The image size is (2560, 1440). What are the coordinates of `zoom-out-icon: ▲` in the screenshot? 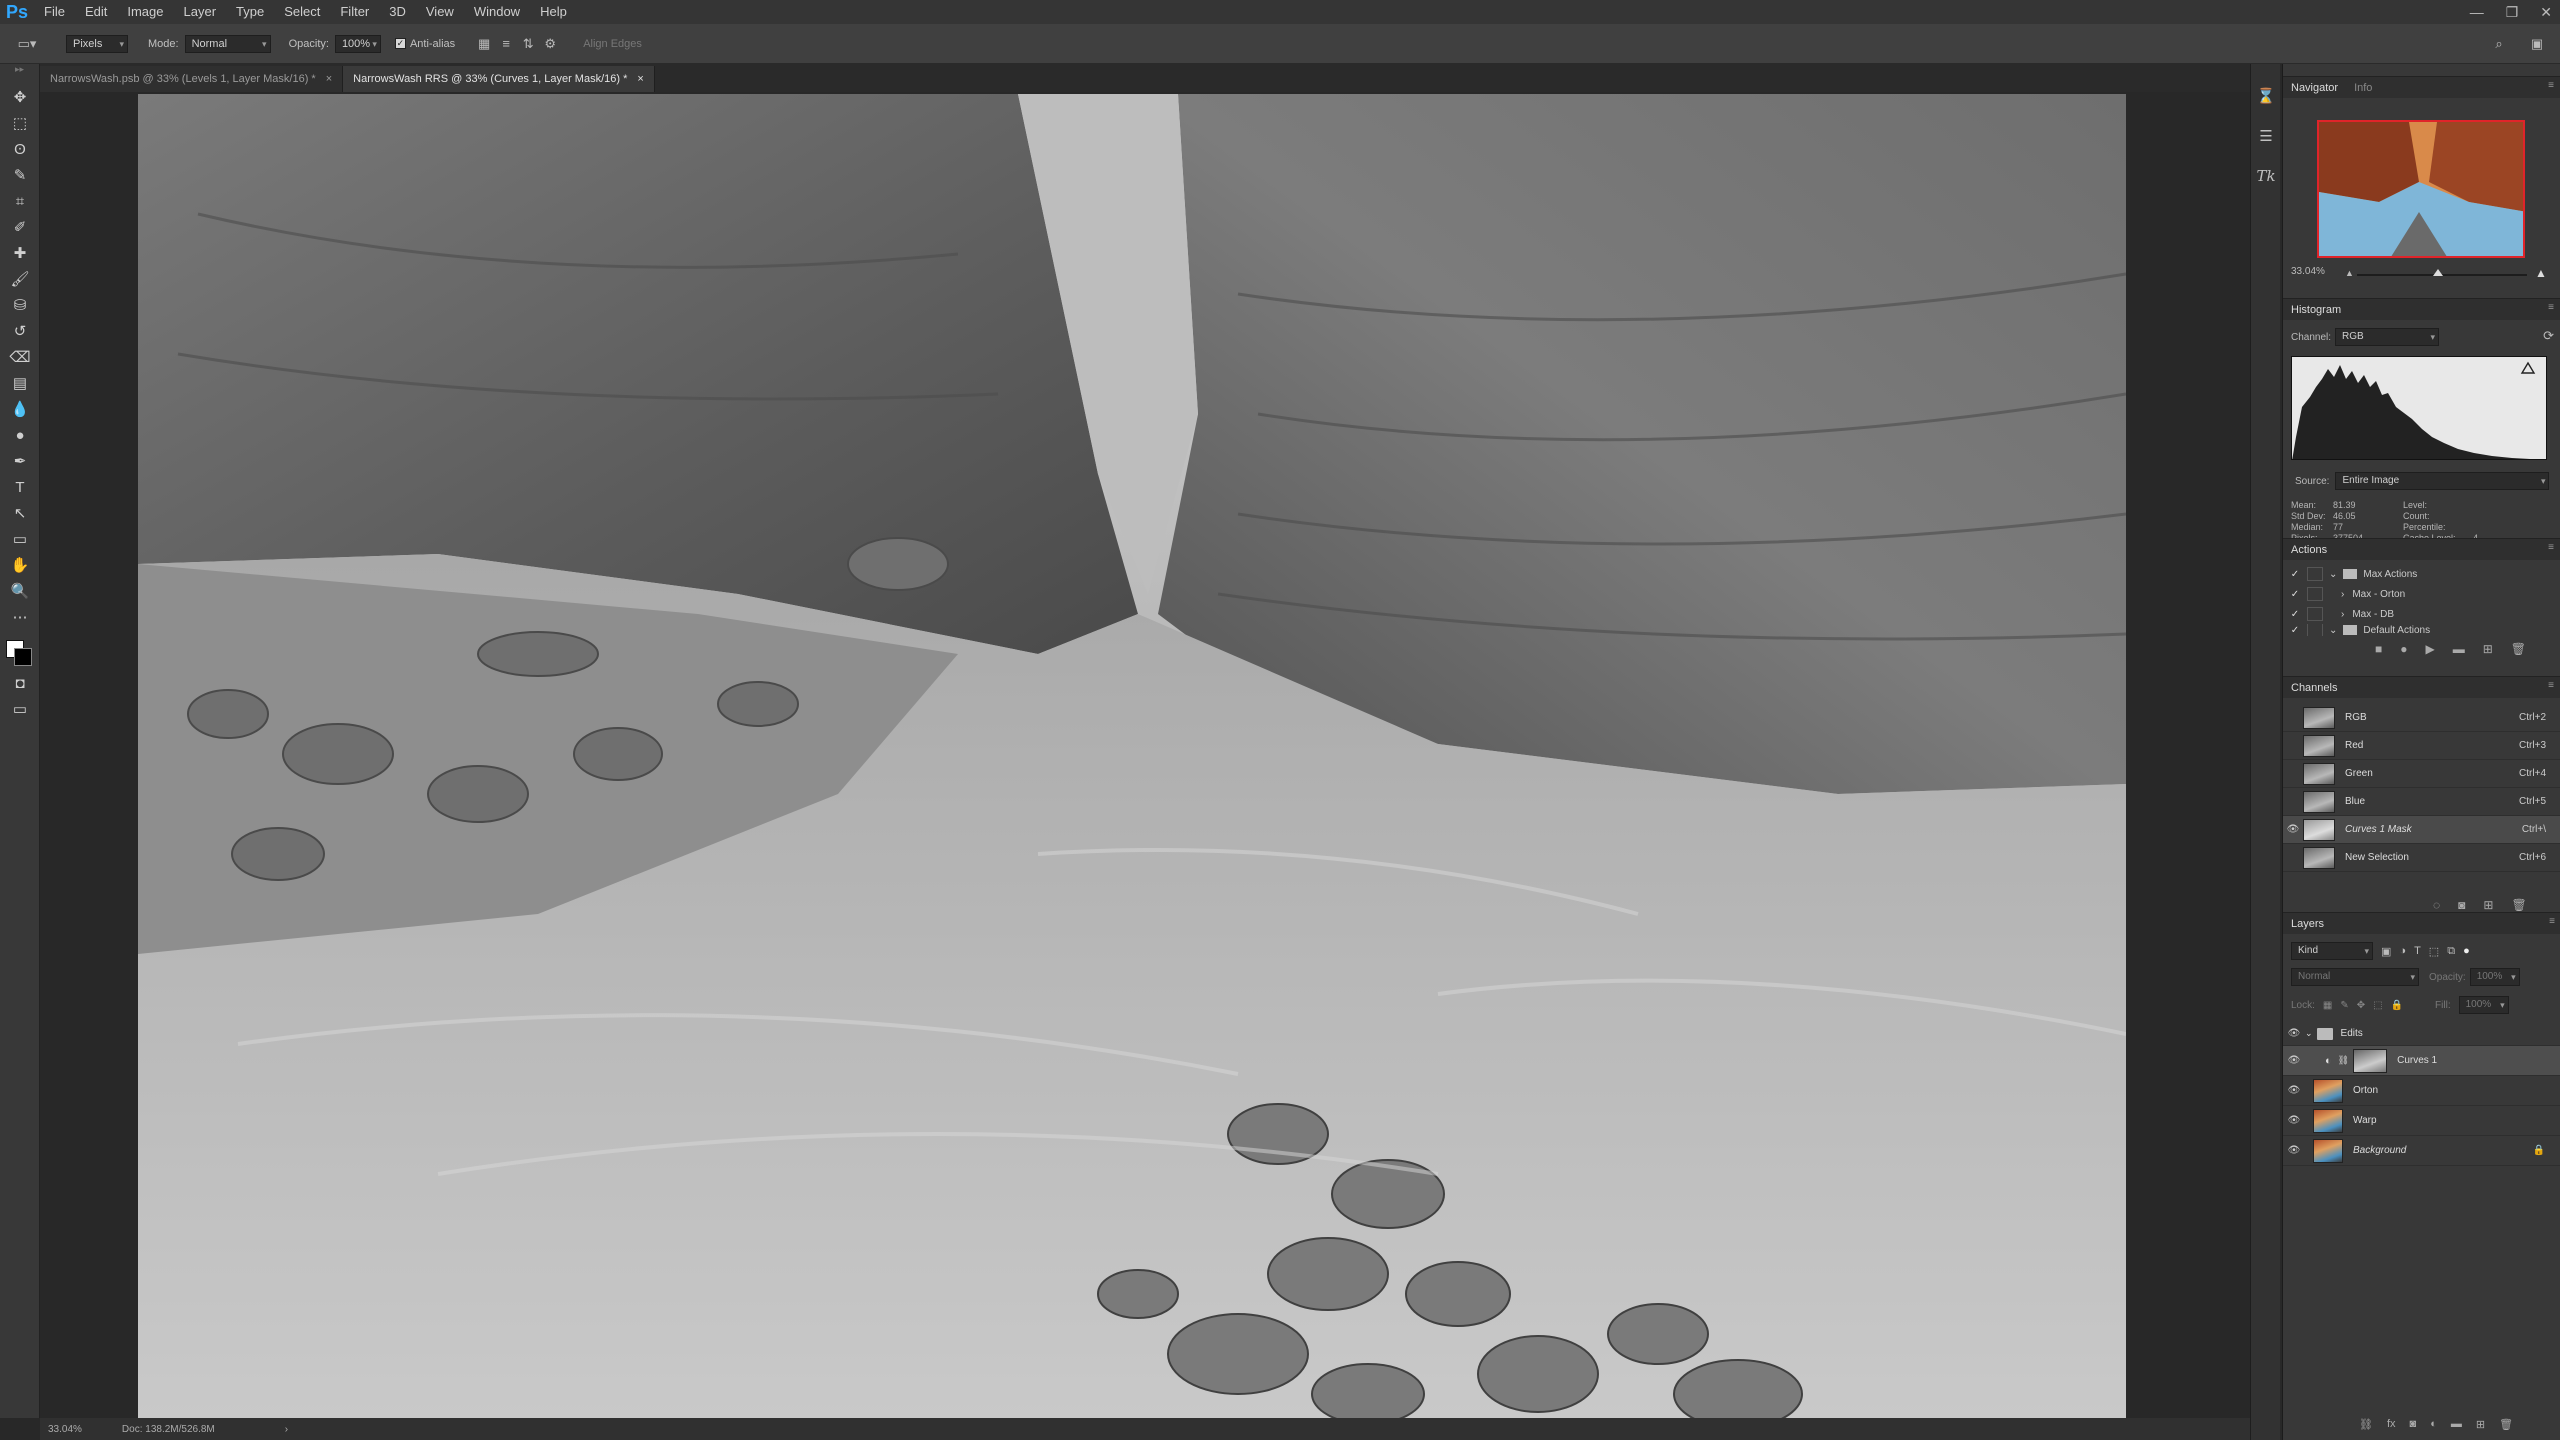 It's located at (2349, 273).